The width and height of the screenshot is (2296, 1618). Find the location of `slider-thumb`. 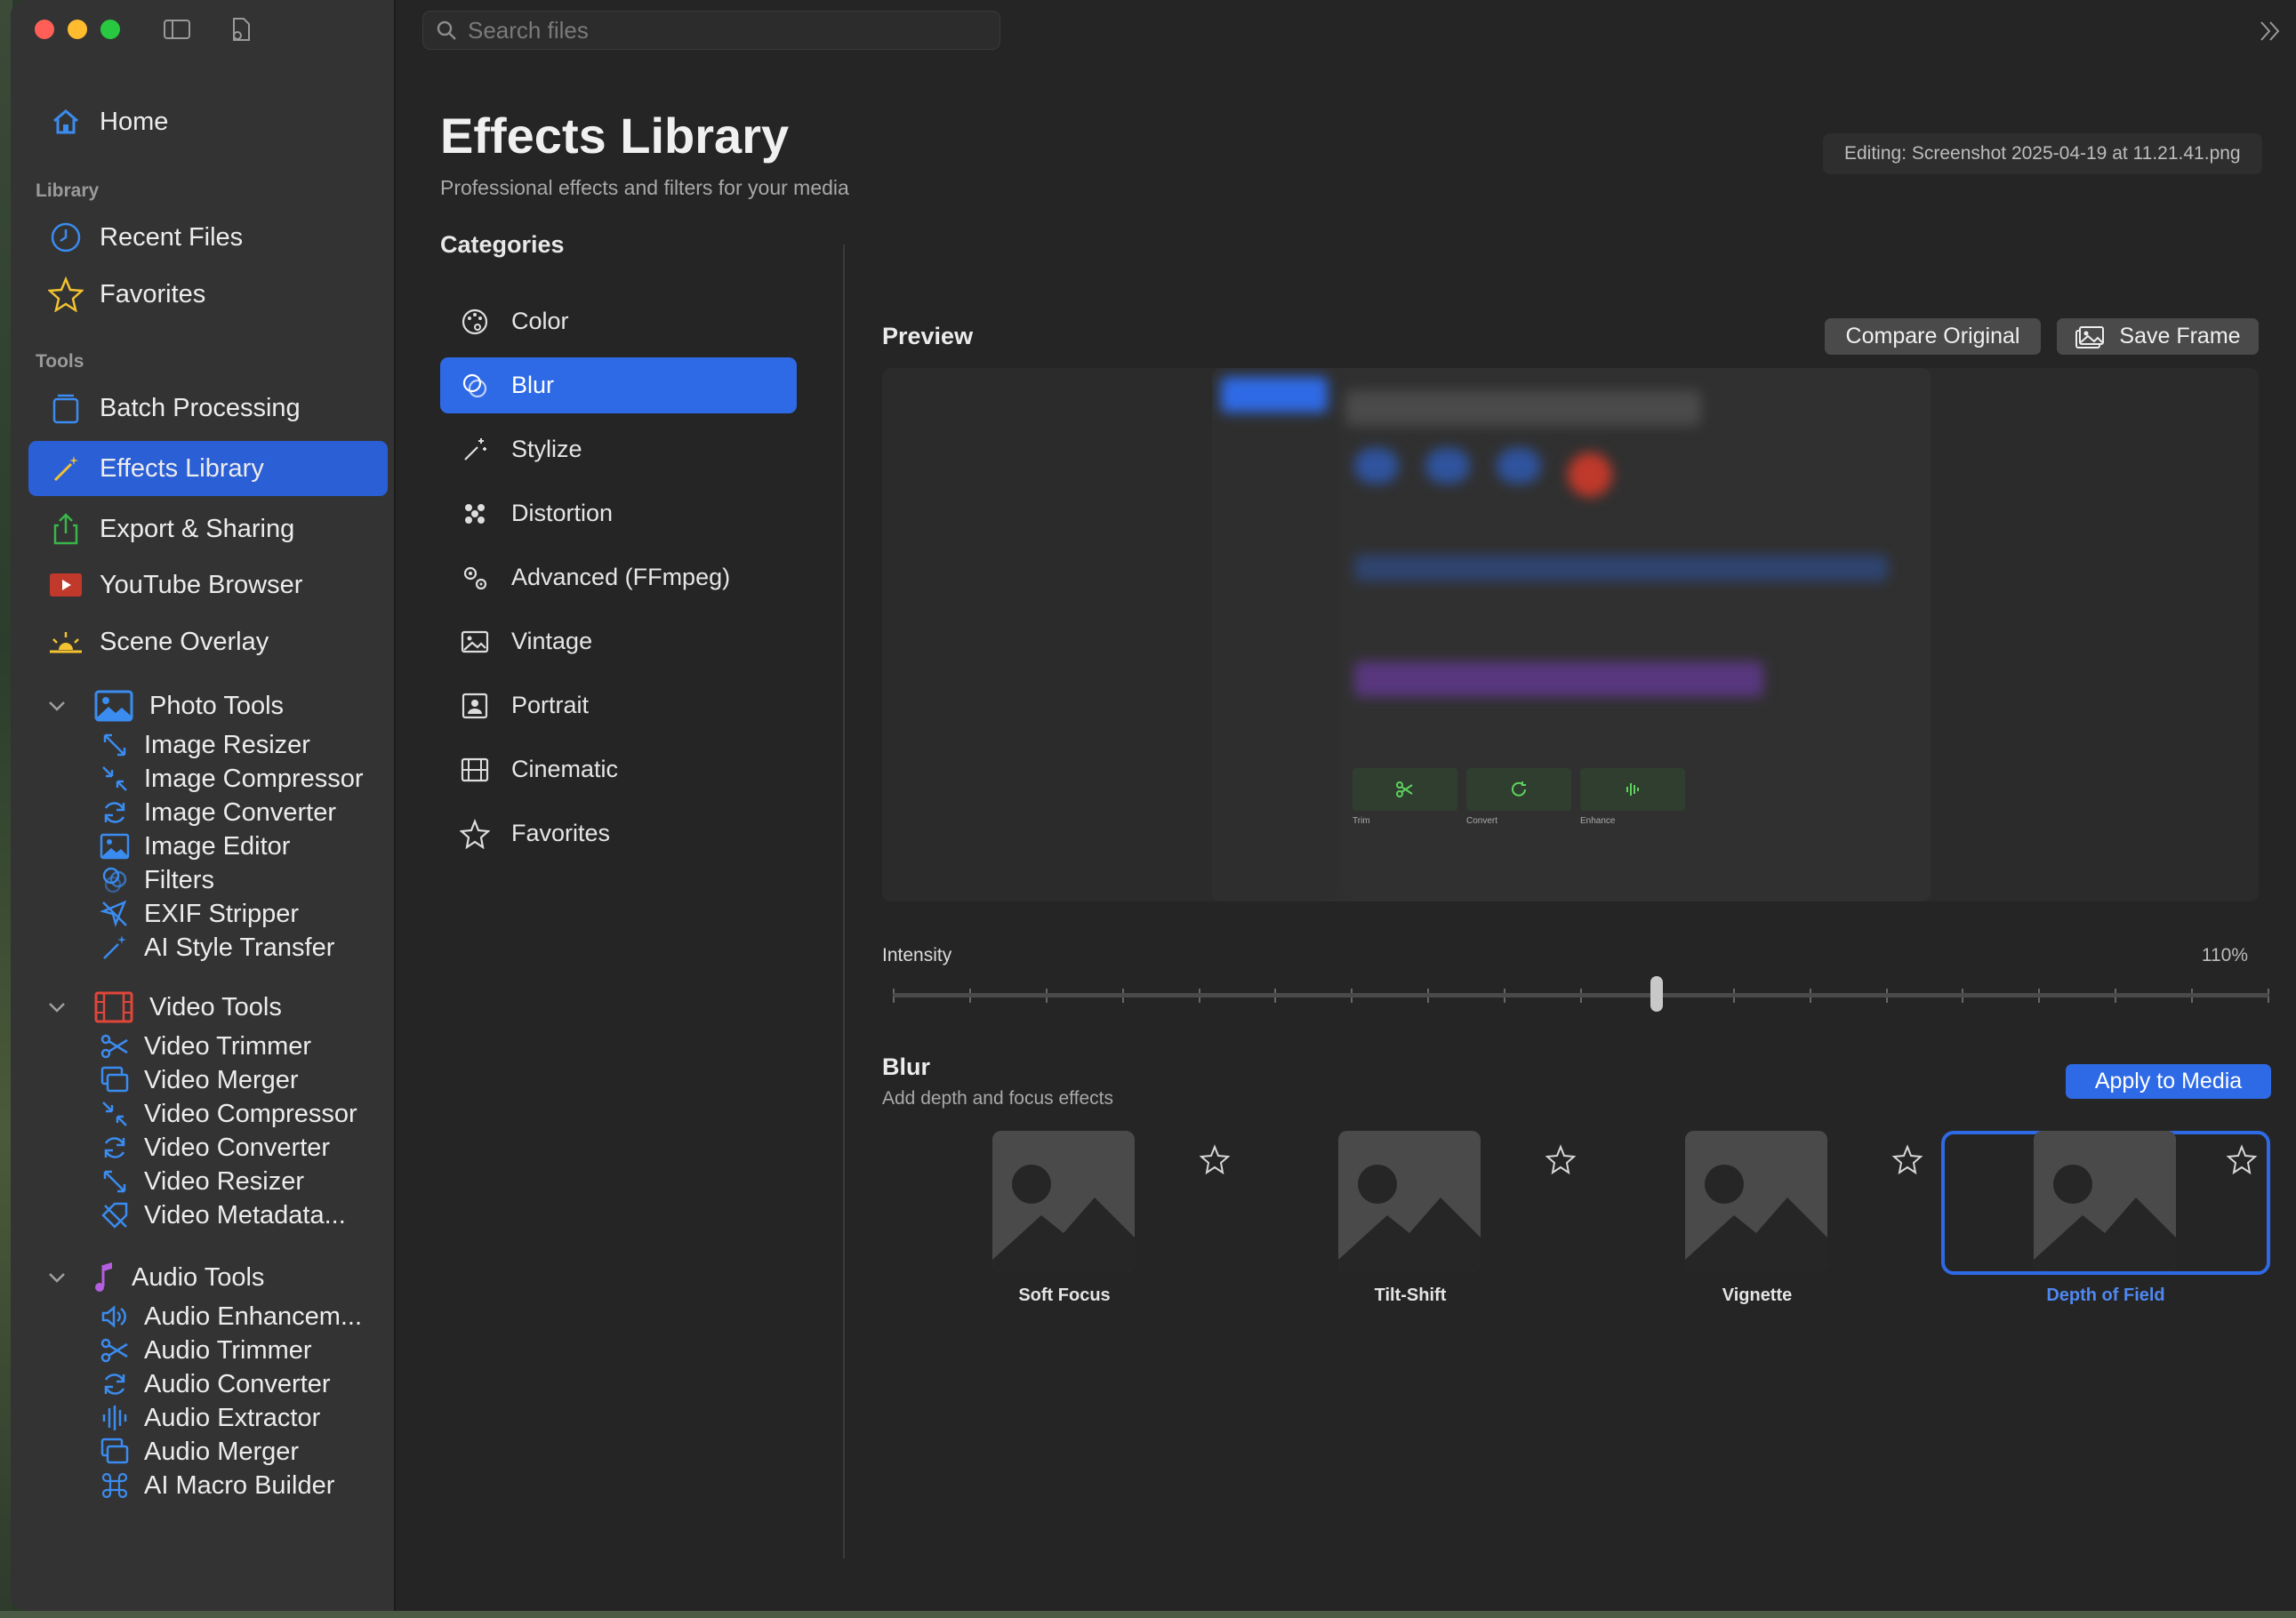

slider-thumb is located at coordinates (1656, 994).